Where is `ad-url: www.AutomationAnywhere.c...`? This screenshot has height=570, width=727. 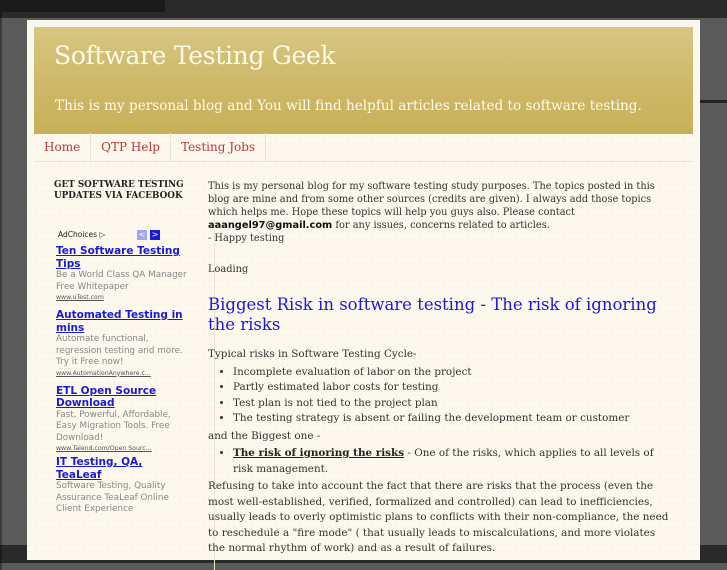
ad-url: www.AutomationAnywhere.c... is located at coordinates (122, 374).